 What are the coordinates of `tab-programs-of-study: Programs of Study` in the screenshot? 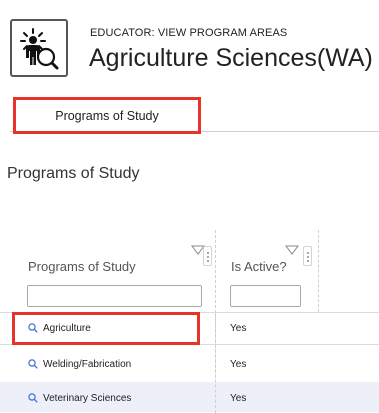 It's located at (107, 115).